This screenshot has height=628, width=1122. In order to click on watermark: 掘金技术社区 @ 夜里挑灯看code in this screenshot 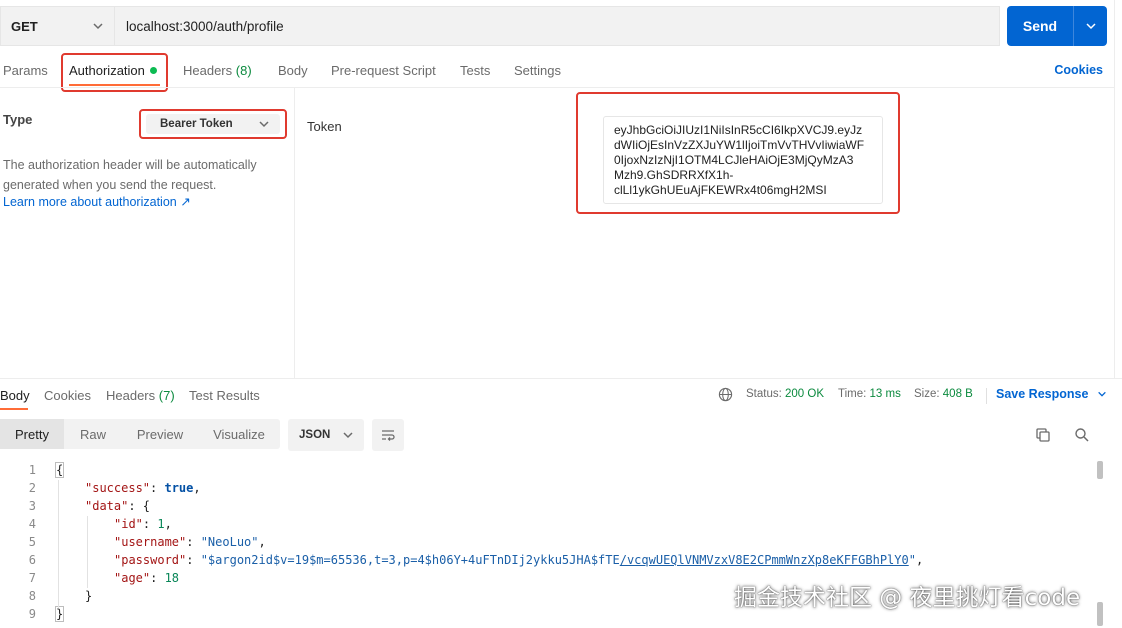, I will do `click(907, 598)`.